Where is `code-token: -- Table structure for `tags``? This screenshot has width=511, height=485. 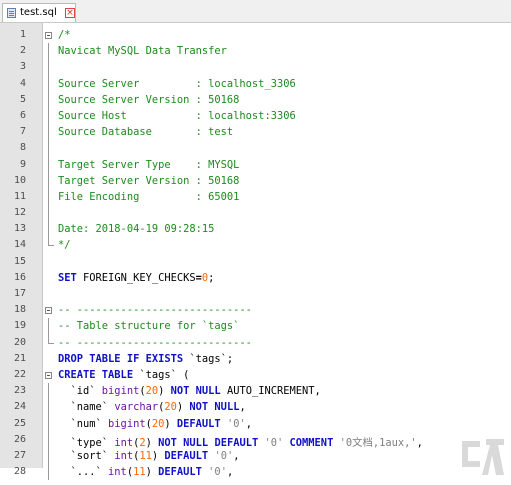 code-token: -- Table structure for `tags` is located at coordinates (149, 326).